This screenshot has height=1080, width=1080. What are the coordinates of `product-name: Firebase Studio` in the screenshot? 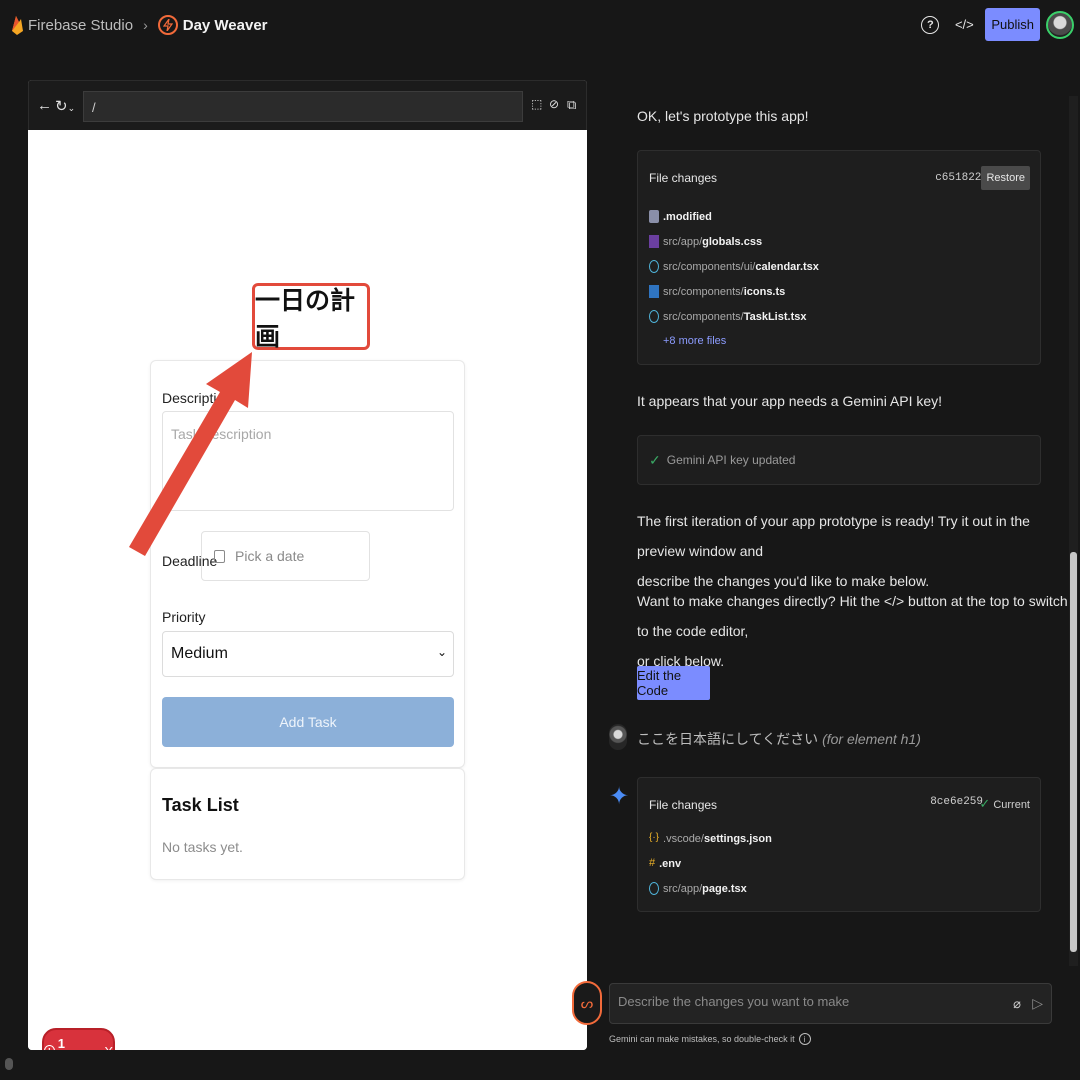 It's located at (80, 25).